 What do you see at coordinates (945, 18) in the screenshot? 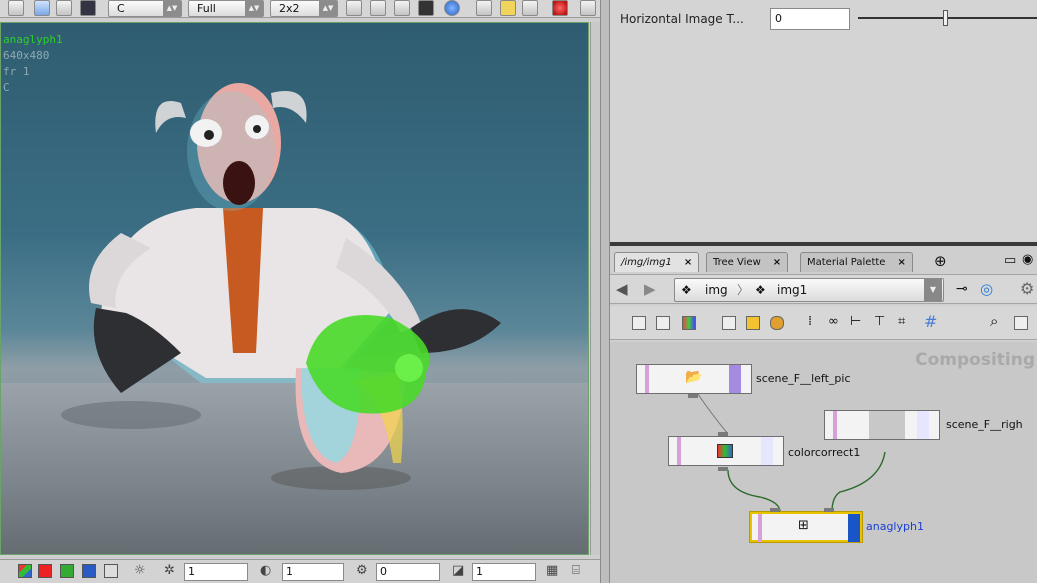
I see `slider-handle` at bounding box center [945, 18].